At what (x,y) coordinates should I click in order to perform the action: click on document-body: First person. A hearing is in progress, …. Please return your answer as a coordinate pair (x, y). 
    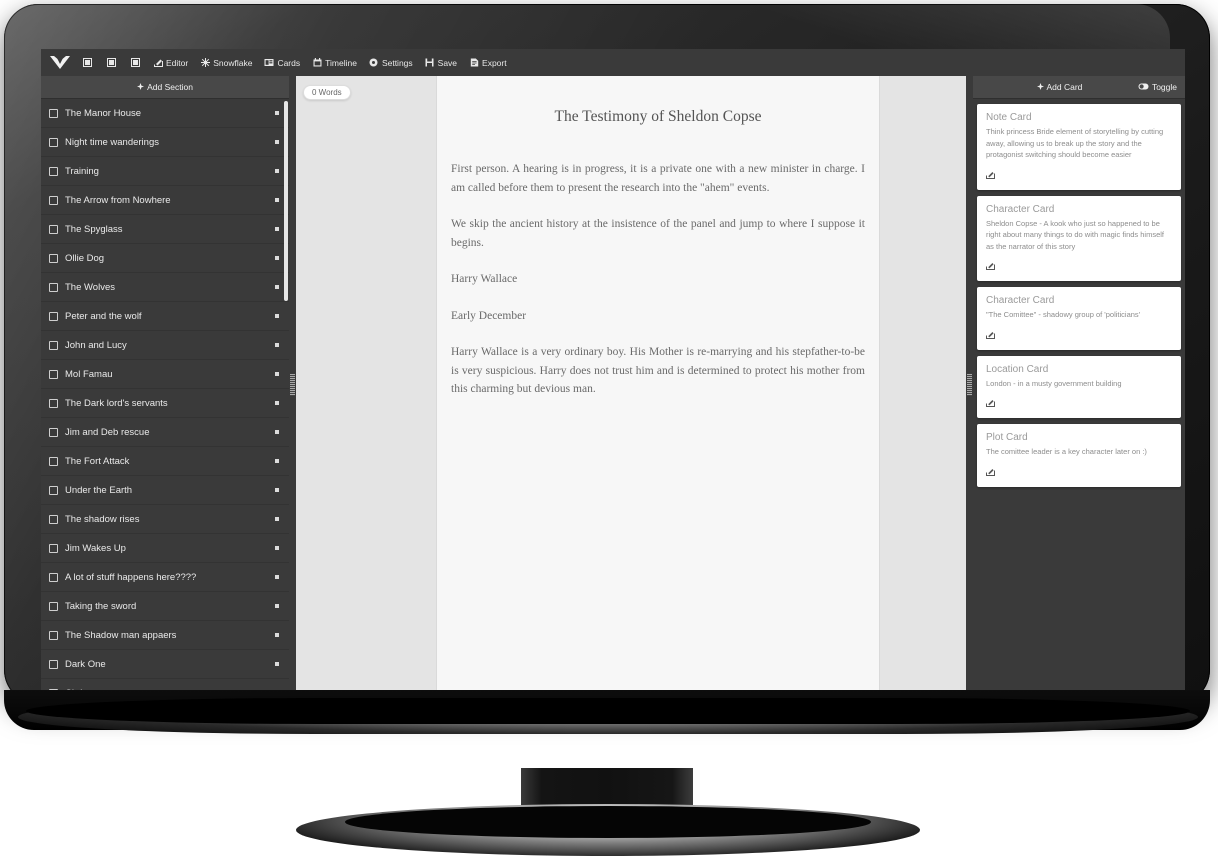
    Looking at the image, I should click on (658, 279).